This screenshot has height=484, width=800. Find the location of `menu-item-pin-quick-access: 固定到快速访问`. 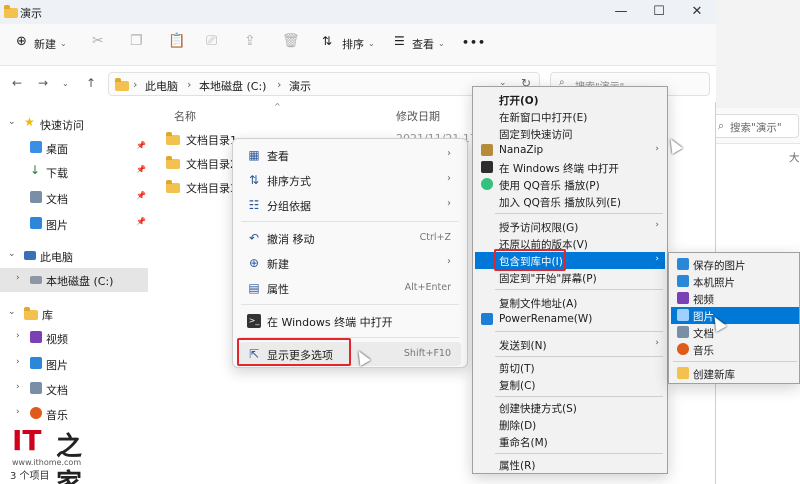

menu-item-pin-quick-access: 固定到快速访问 is located at coordinates (570, 133).